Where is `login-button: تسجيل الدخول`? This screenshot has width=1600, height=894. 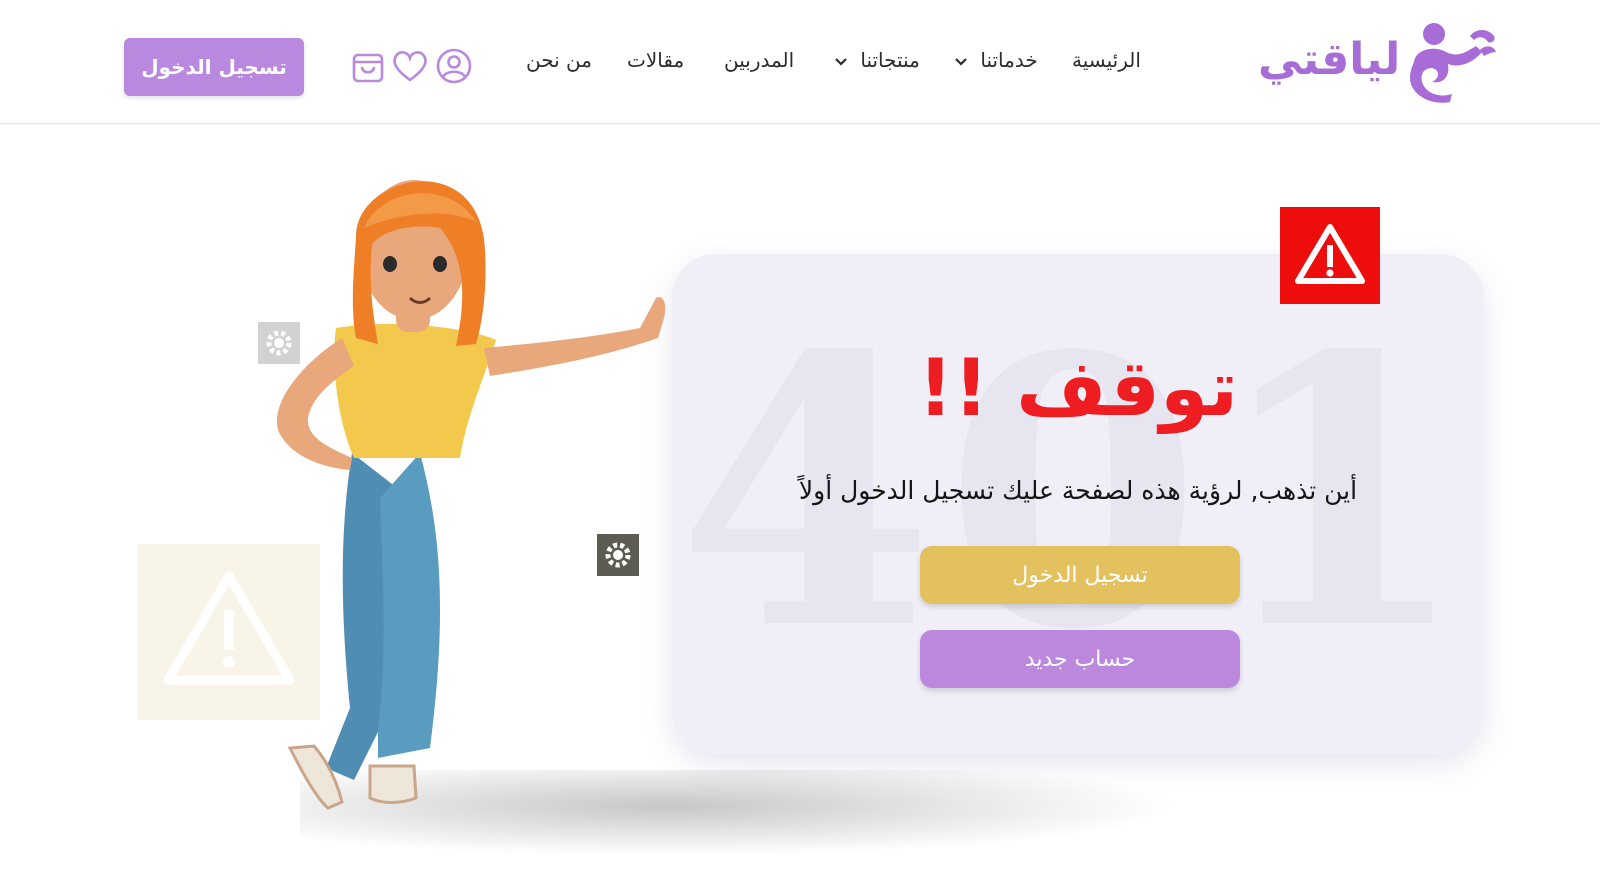
login-button: تسجيل الدخول is located at coordinates (1080, 575).